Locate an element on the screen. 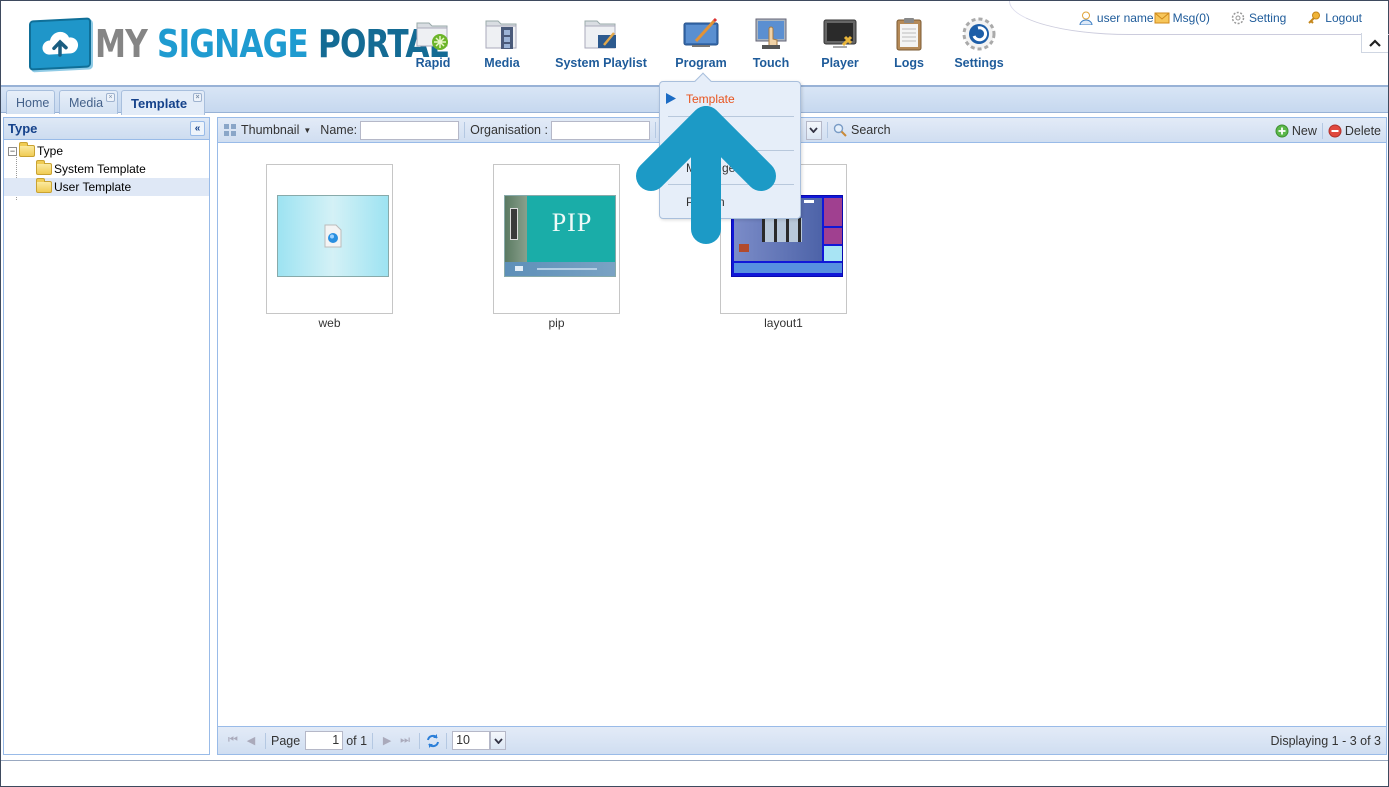  prev-page-button: ◀ is located at coordinates (251, 741).